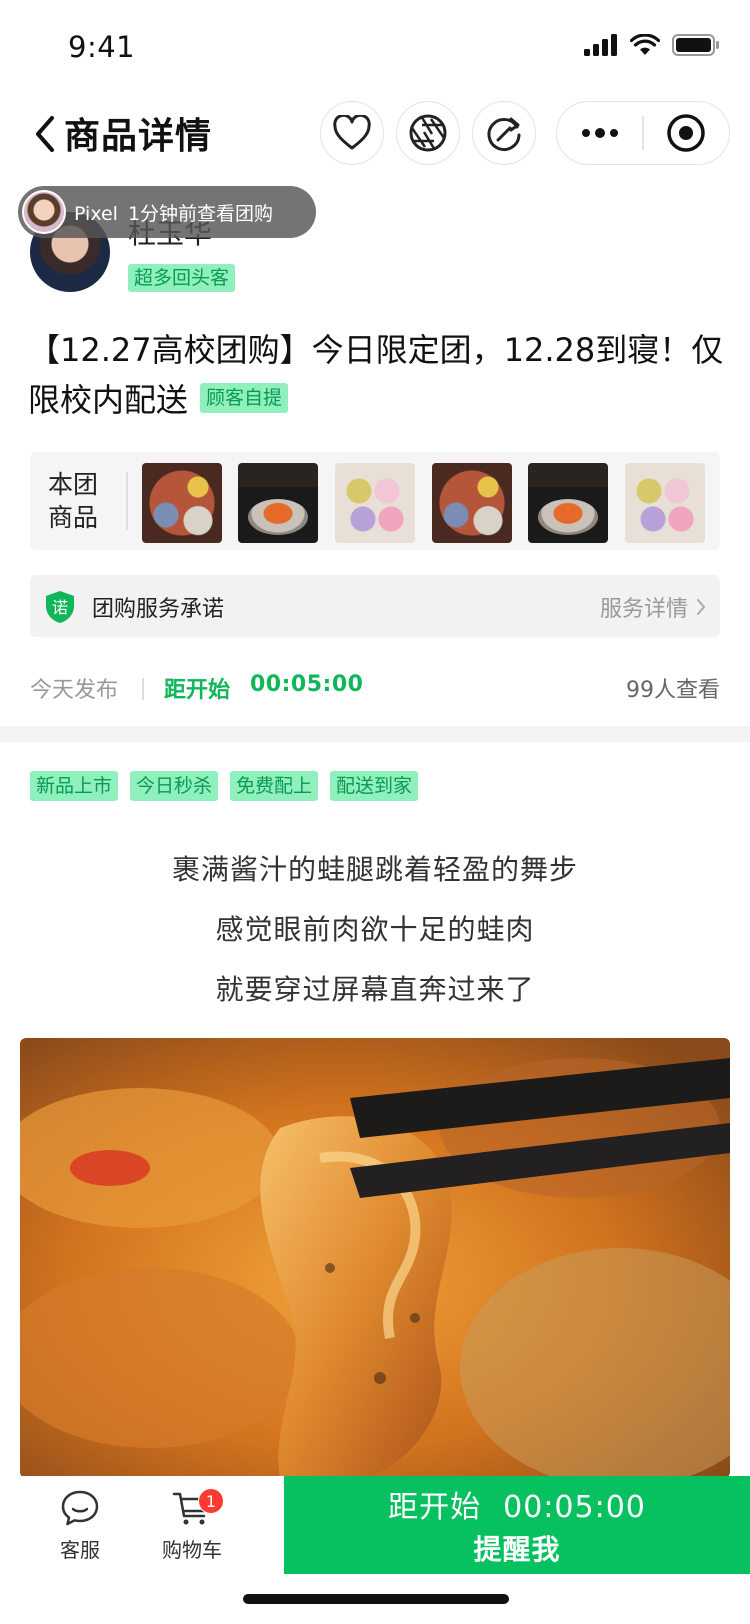 This screenshot has height=1624, width=750. I want to click on remind-countdown-label: 距开始, so click(435, 1507).